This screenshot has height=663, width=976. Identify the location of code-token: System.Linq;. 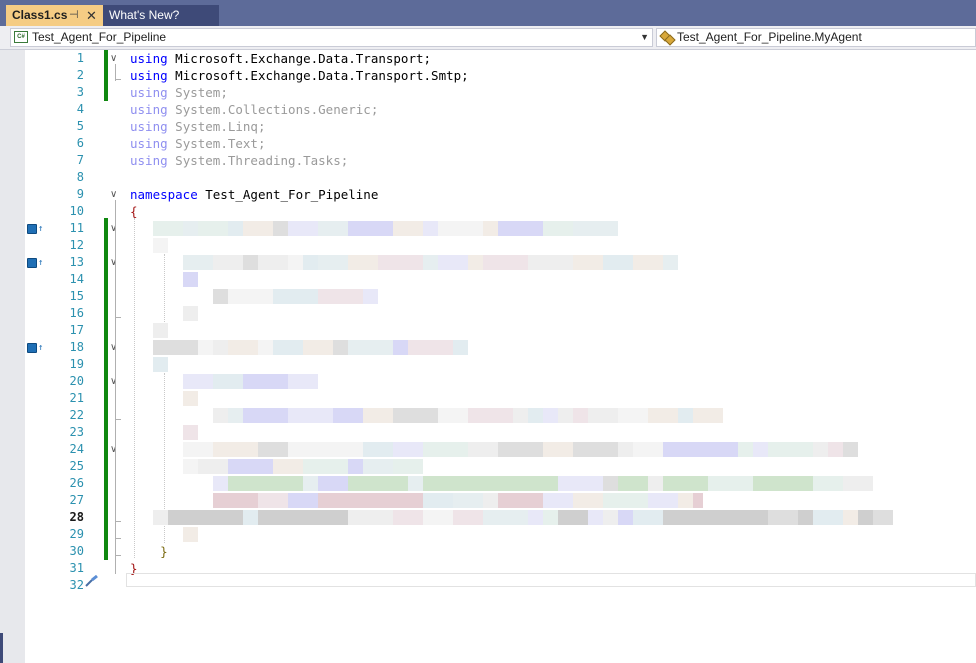
(216, 126).